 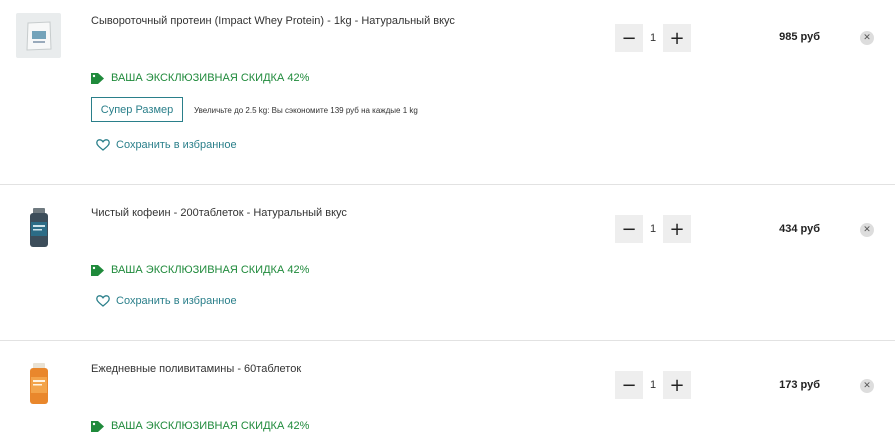 I want to click on item-price: 434 руб, so click(x=799, y=229).